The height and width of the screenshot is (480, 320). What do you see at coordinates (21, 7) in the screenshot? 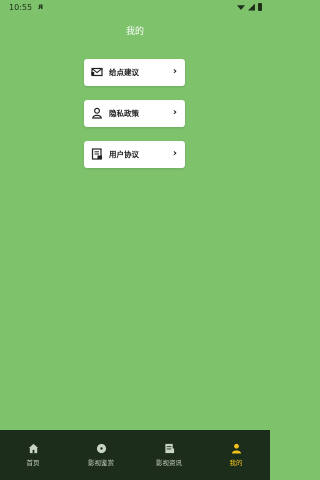
I see `status-time: 10:55` at bounding box center [21, 7].